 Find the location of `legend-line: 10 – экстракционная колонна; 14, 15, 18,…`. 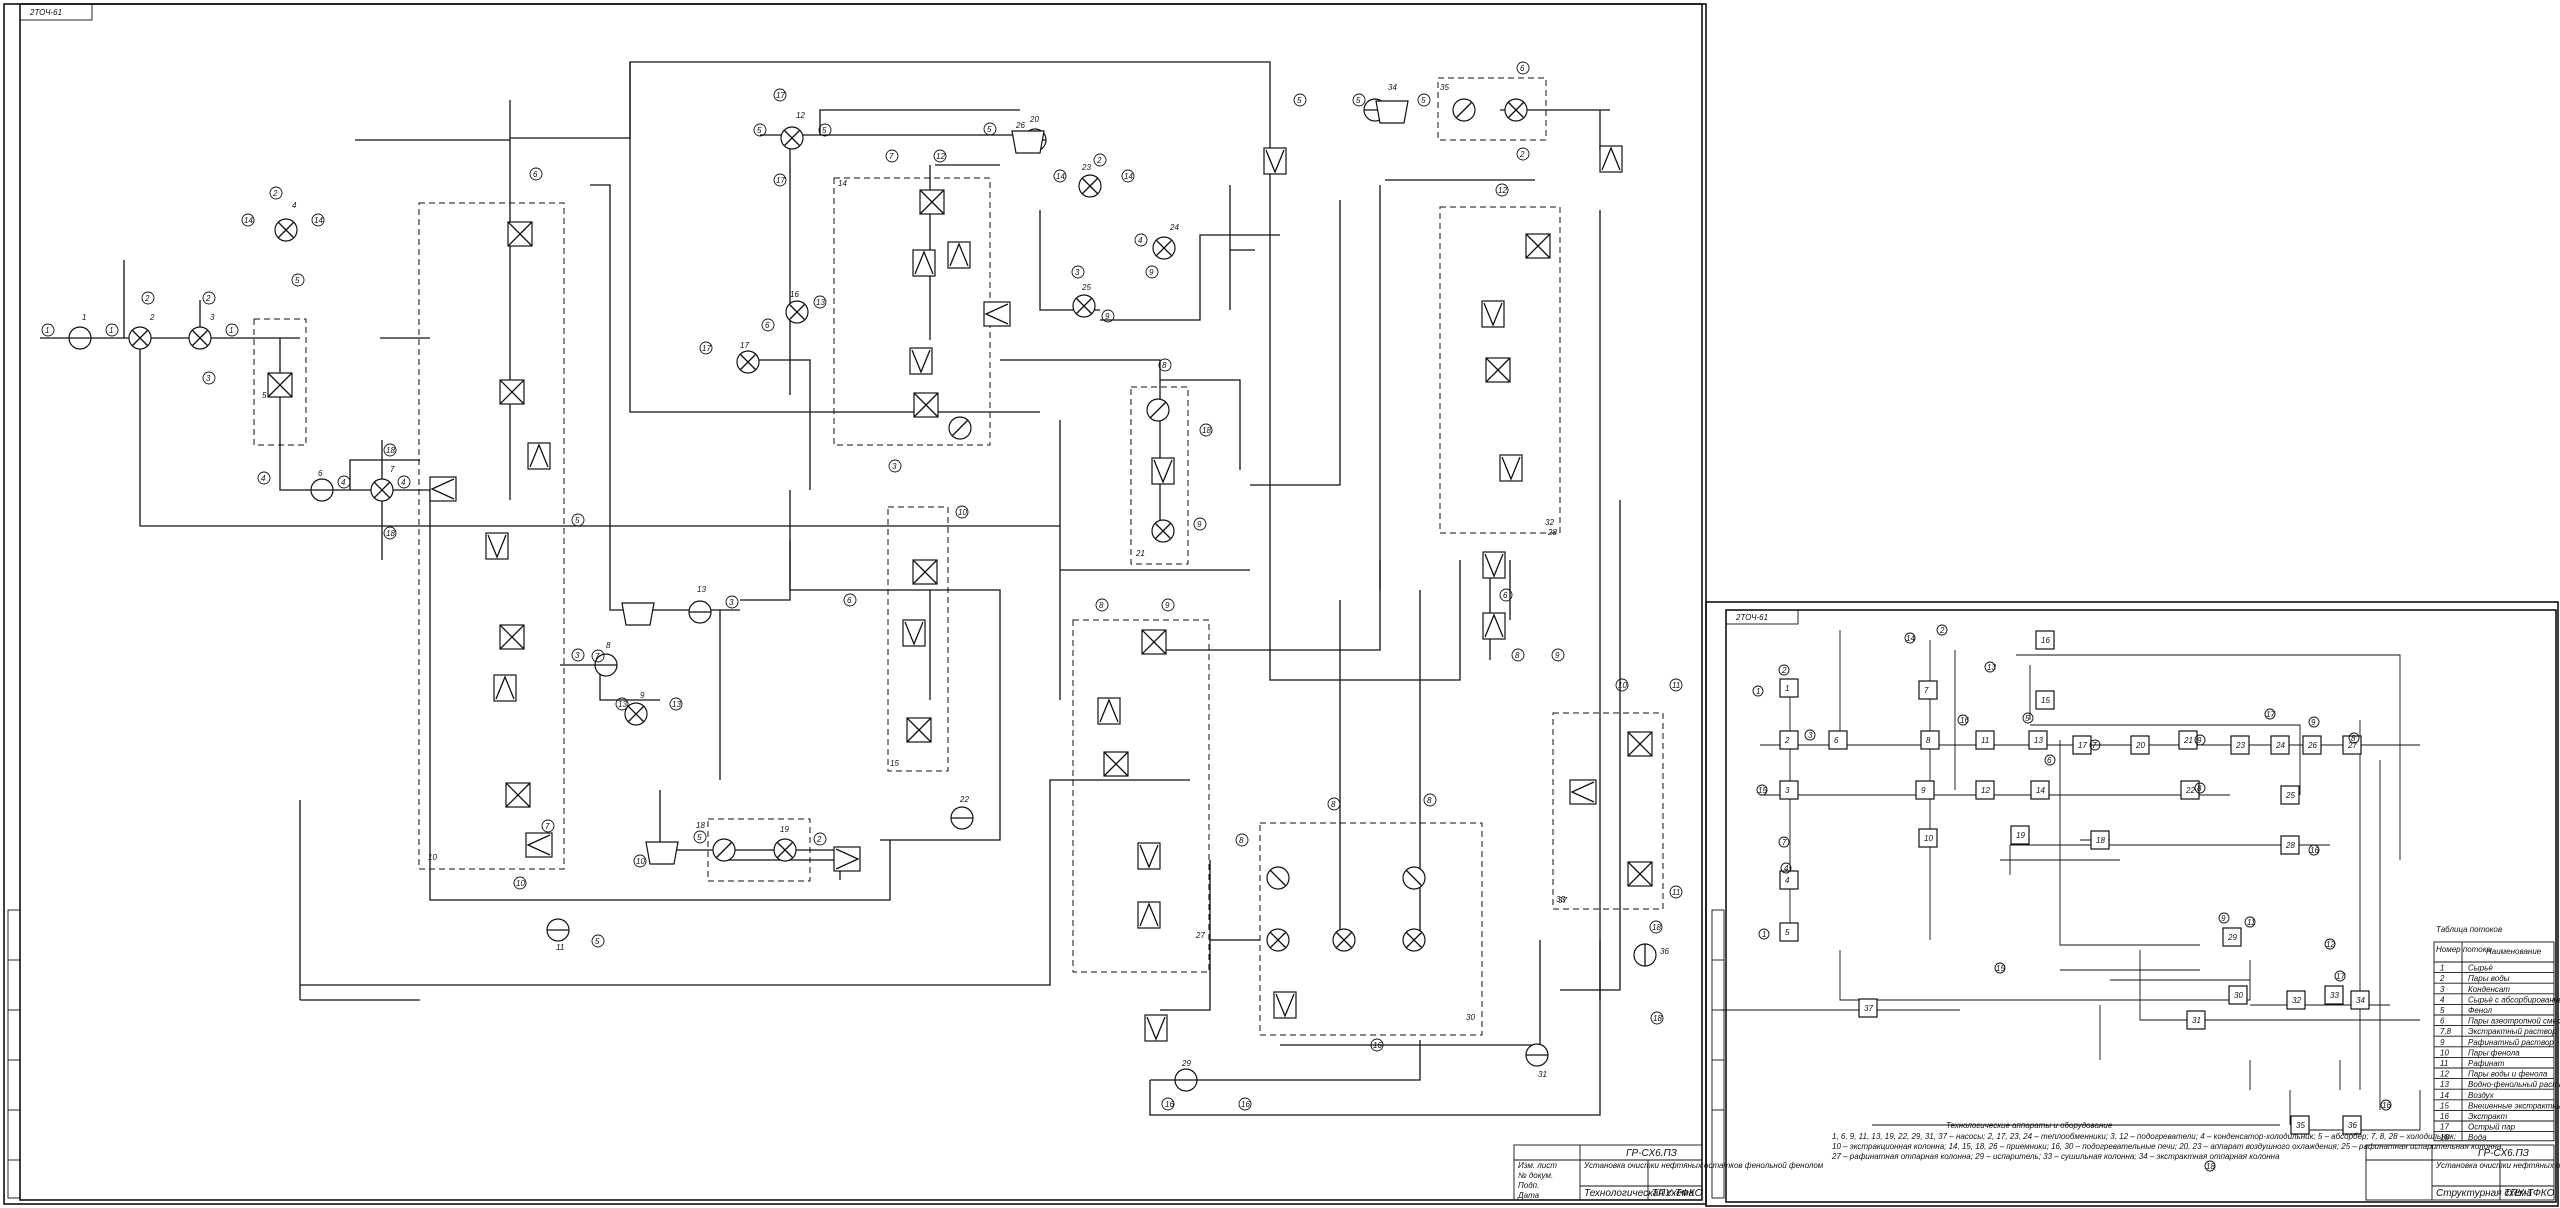

legend-line: 10 – экстракционная колонна; 14, 15, 18,… is located at coordinates (2168, 1146).